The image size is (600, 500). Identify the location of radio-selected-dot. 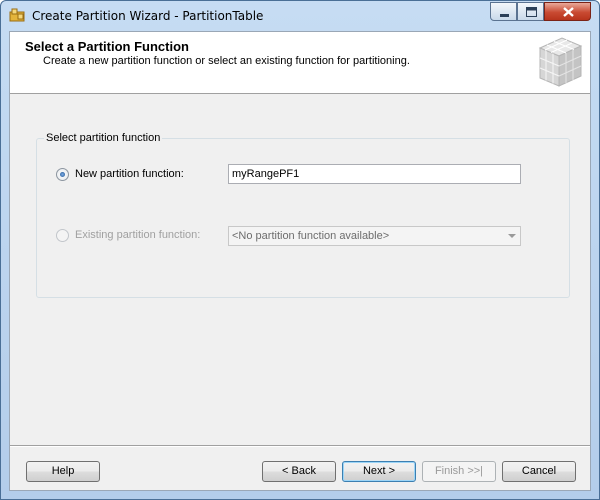
(62, 174).